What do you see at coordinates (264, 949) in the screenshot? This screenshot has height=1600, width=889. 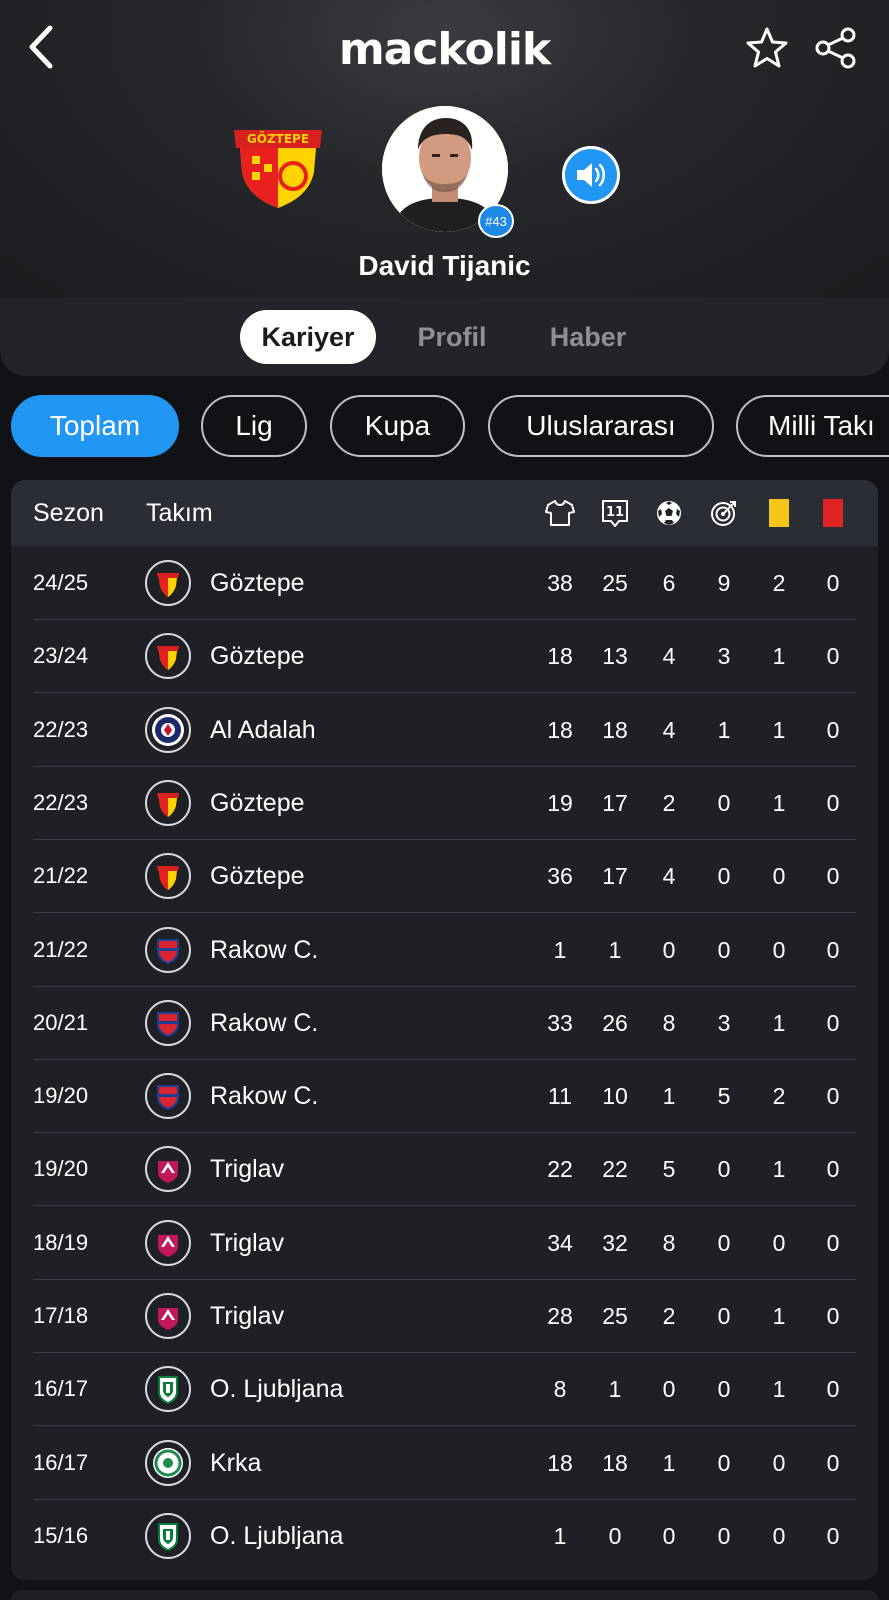 I see `team-name: Rakow C.` at bounding box center [264, 949].